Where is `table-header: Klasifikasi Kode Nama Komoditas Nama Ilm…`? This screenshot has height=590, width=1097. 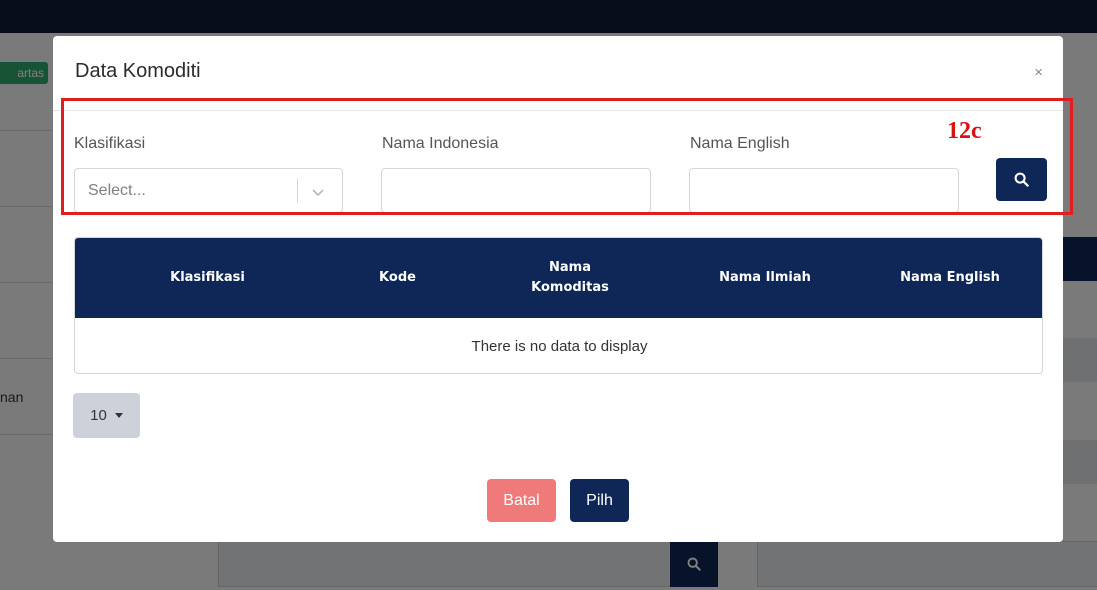
table-header: Klasifikasi Kode Nama Komoditas Nama Ilm… is located at coordinates (558, 278).